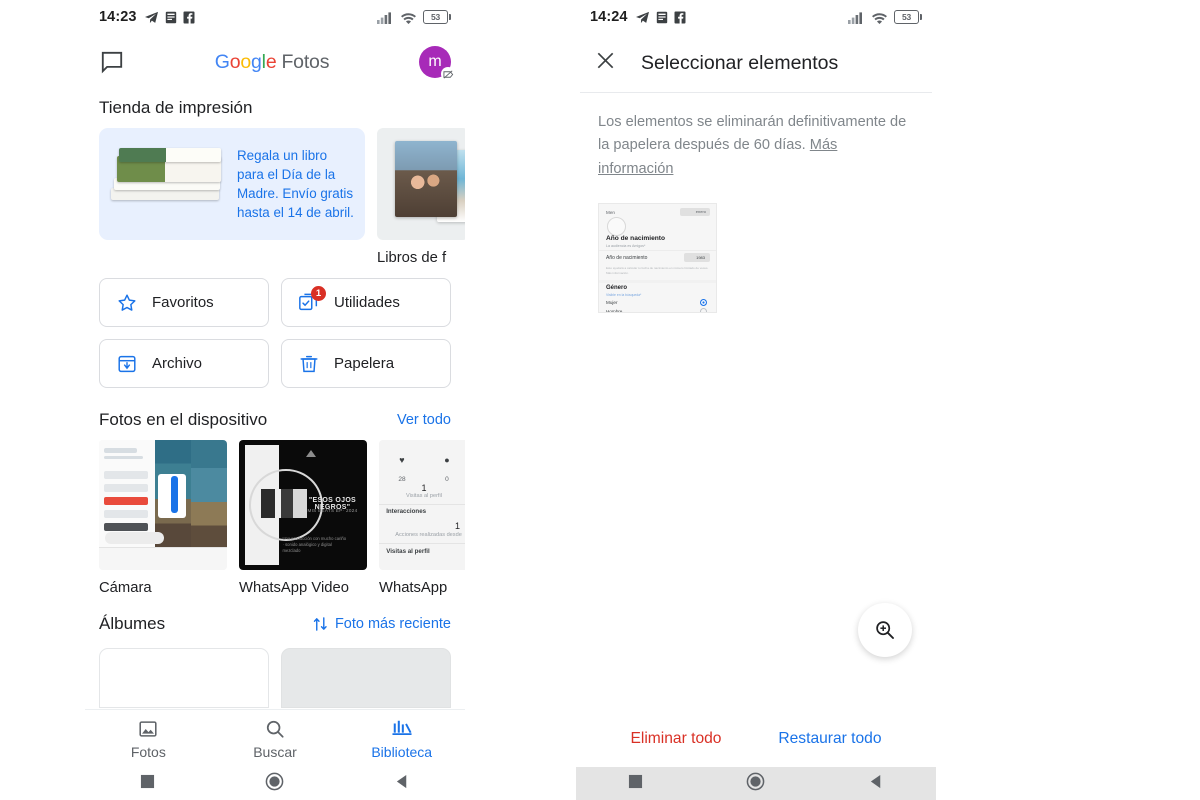 The height and width of the screenshot is (800, 1200). I want to click on tile-label: Utilidades, so click(367, 302).